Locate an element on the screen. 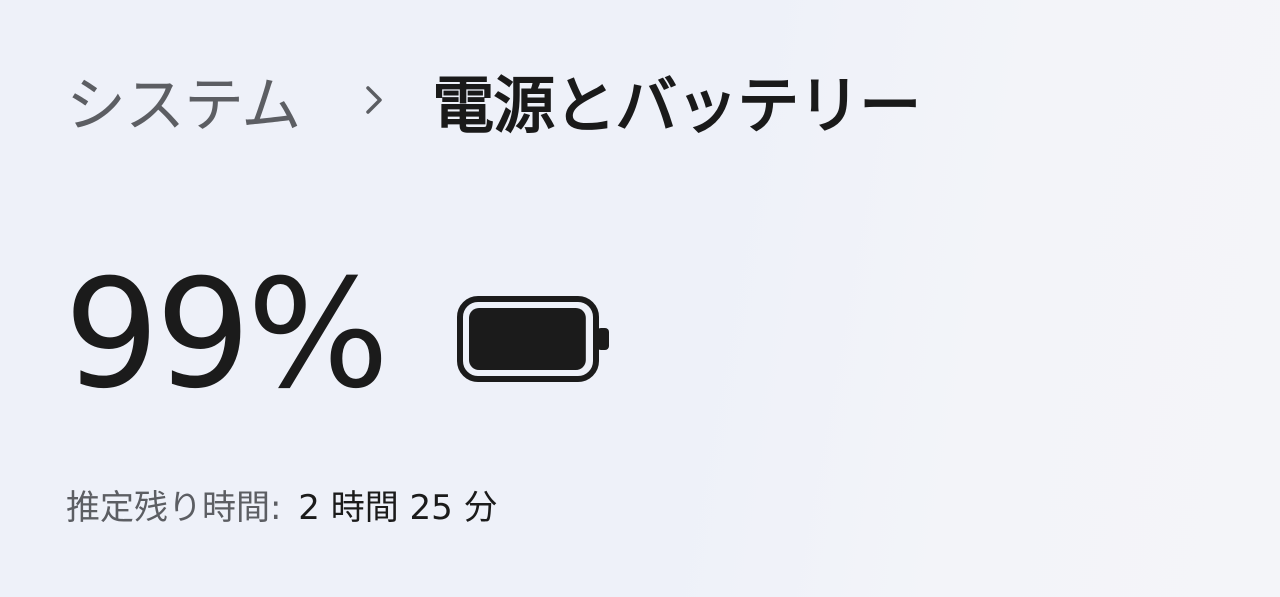  breadcrumb-system-link: システム is located at coordinates (183, 100).